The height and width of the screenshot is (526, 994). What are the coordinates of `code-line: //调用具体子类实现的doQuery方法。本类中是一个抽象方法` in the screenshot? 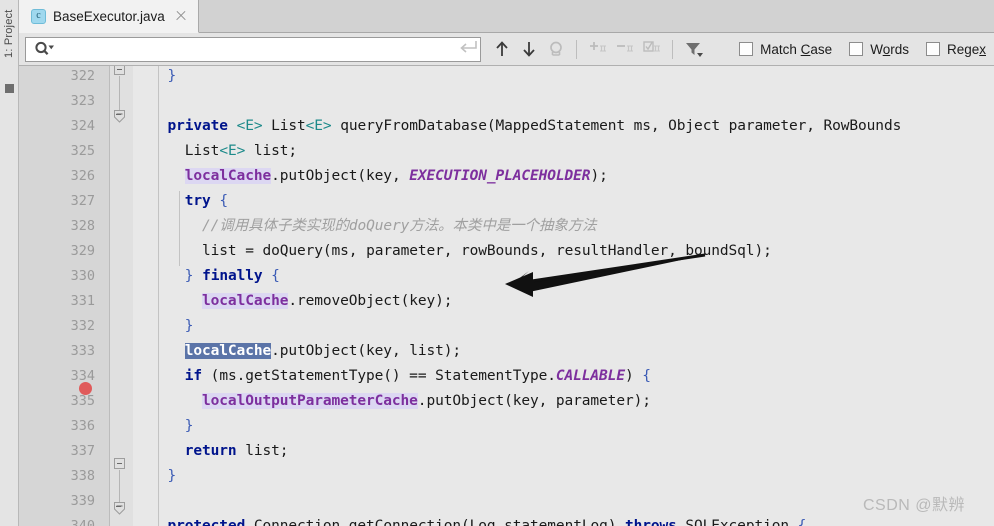 It's located at (563, 226).